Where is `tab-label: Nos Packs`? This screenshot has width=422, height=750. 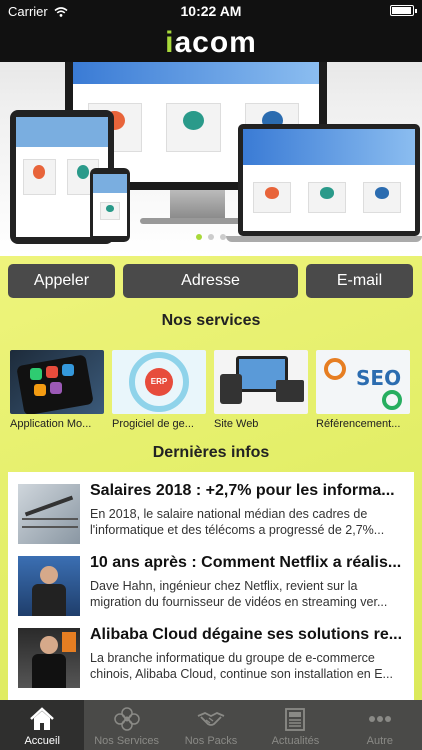 tab-label: Nos Packs is located at coordinates (211, 741).